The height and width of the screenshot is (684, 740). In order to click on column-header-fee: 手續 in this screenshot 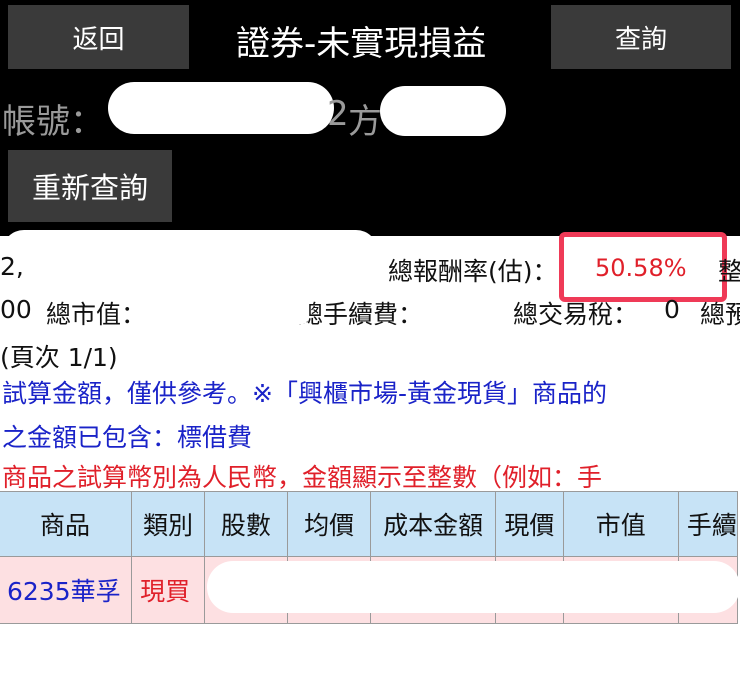, I will do `click(708, 524)`.